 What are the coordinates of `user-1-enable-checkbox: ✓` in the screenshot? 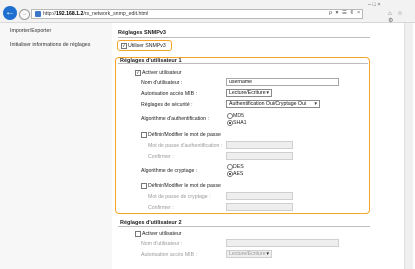 It's located at (138, 73).